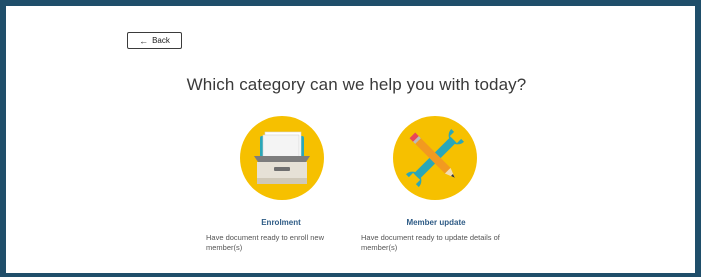  Describe the element at coordinates (161, 40) in the screenshot. I see `back-button-label: Back` at that location.